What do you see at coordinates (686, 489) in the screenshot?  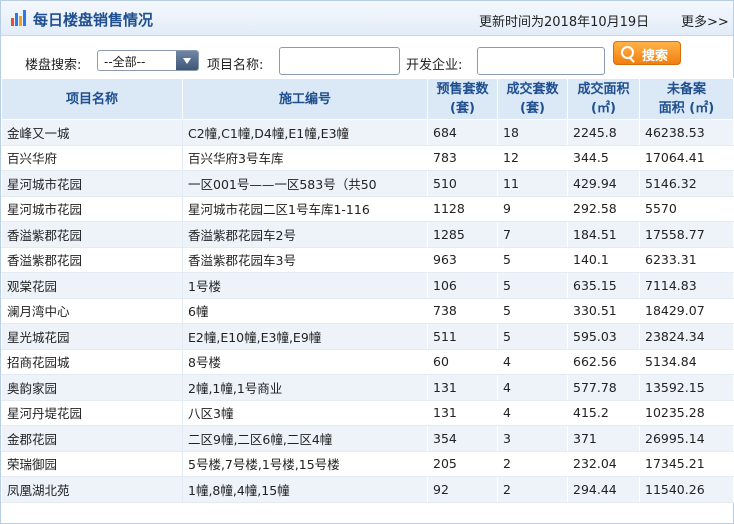 I see `table-cell: 11540.26` at bounding box center [686, 489].